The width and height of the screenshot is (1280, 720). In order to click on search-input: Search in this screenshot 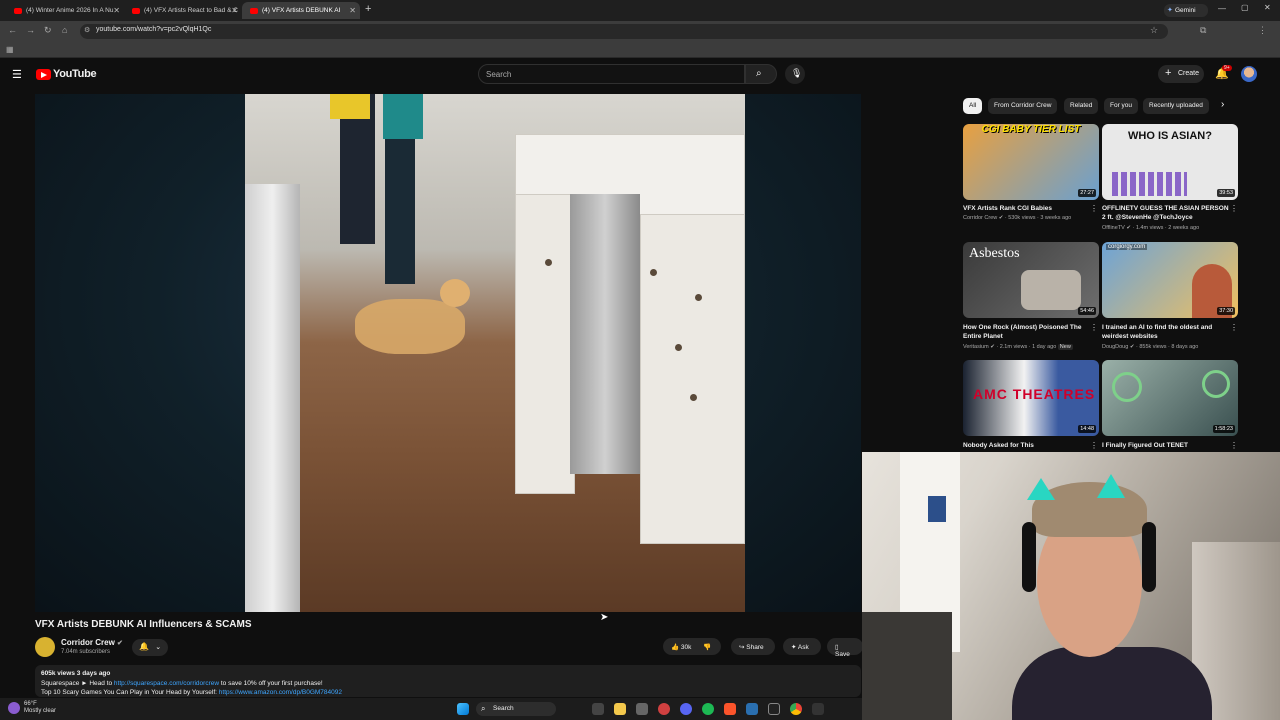, I will do `click(611, 74)`.